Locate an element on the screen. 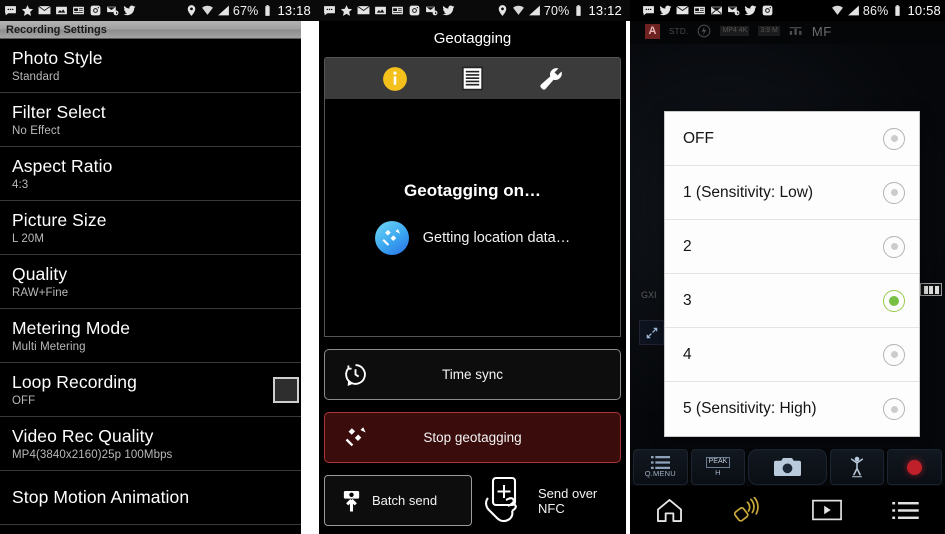  option-row: 3 is located at coordinates (792, 301).